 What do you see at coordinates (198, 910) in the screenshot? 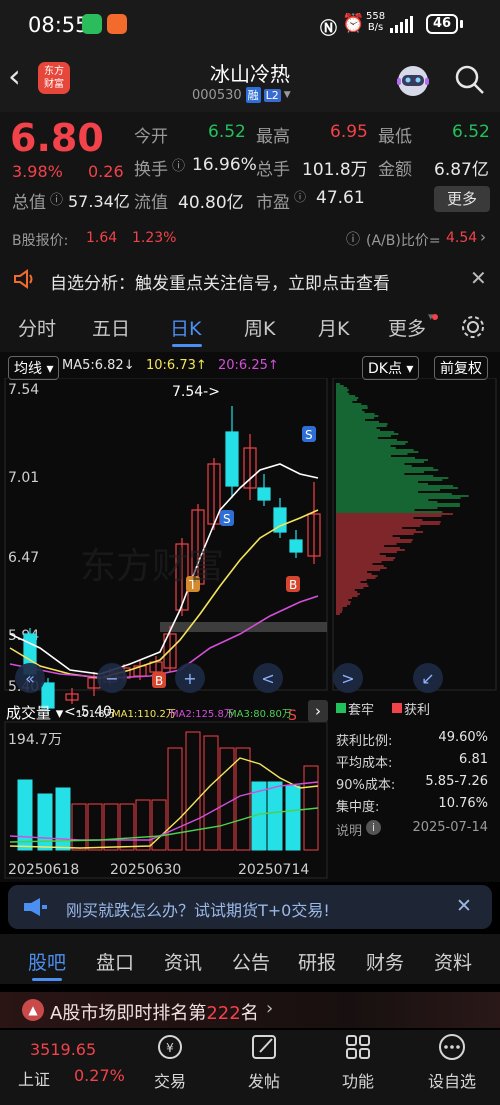
I see `ad-text: 刚买就跌怎么办？试试期货T+0交易!` at bounding box center [198, 910].